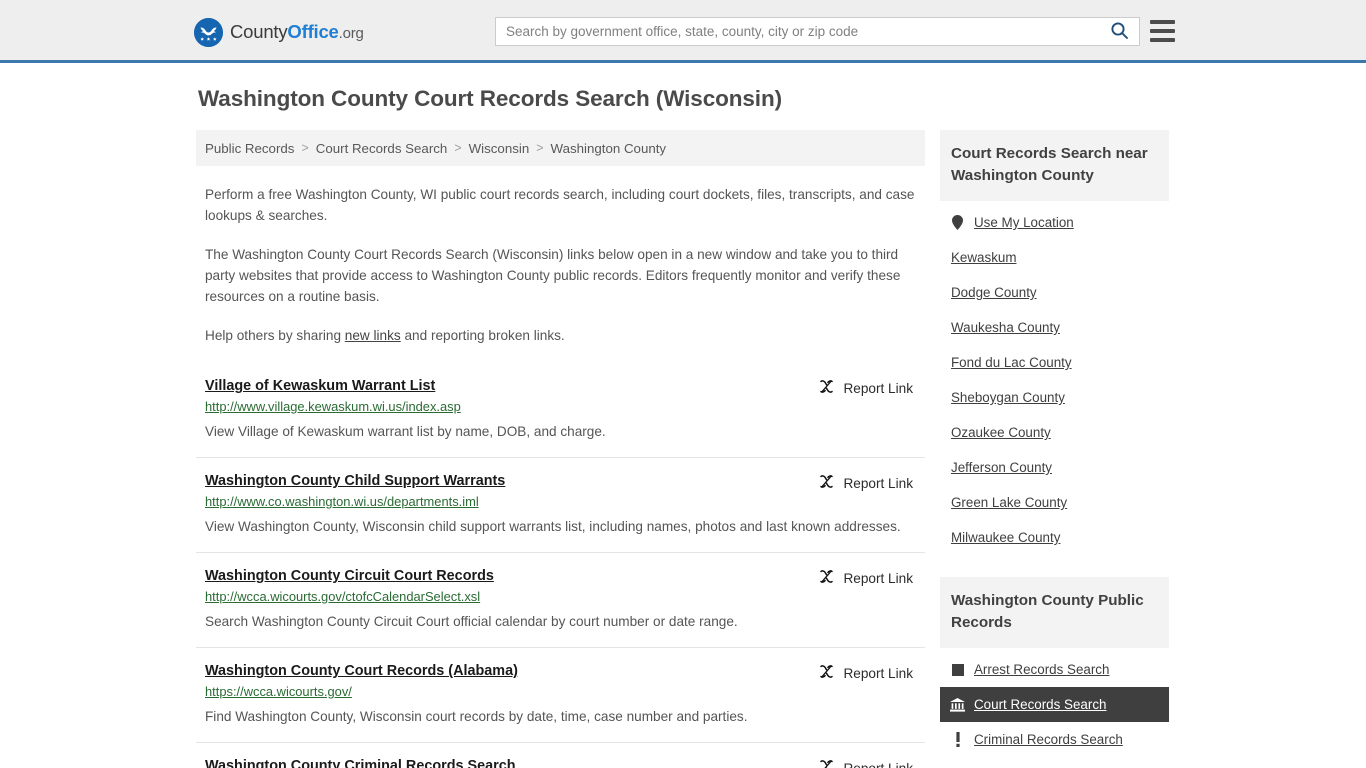 This screenshot has width=1366, height=768. Describe the element at coordinates (1008, 397) in the screenshot. I see `sidebar-link-label: Sheboygan County` at that location.